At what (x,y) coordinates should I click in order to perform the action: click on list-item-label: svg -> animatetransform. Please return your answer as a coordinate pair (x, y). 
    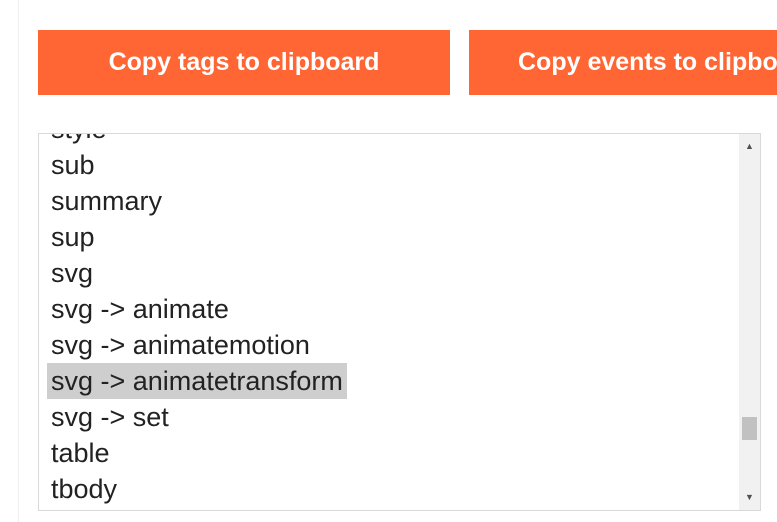
    Looking at the image, I should click on (197, 381).